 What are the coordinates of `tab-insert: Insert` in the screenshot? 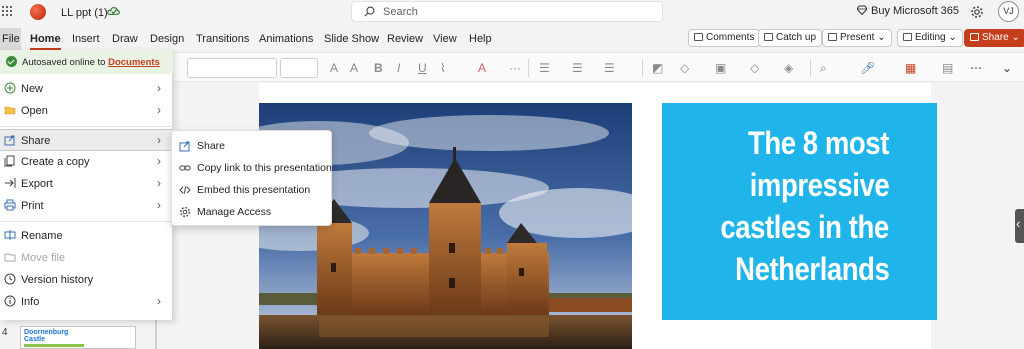 It's located at (86, 39).